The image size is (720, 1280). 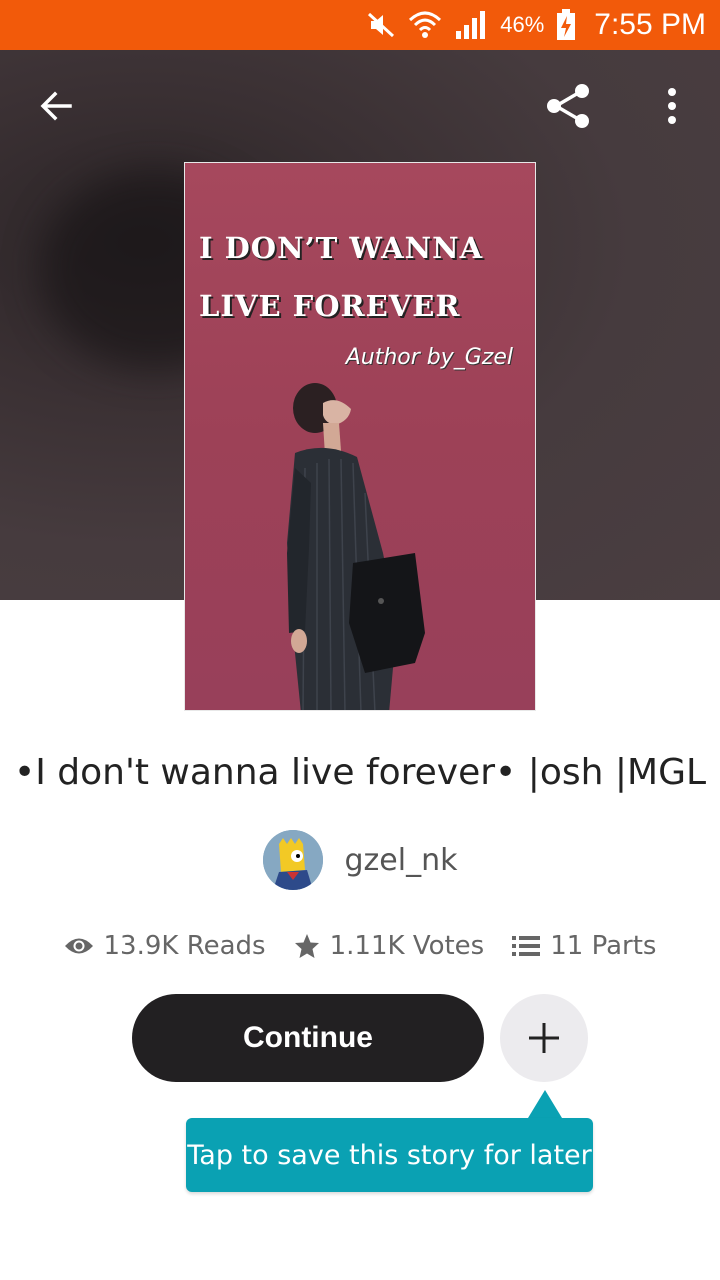 What do you see at coordinates (330, 306) in the screenshot?
I see `cover-title-line2: LIVE FOREVER` at bounding box center [330, 306].